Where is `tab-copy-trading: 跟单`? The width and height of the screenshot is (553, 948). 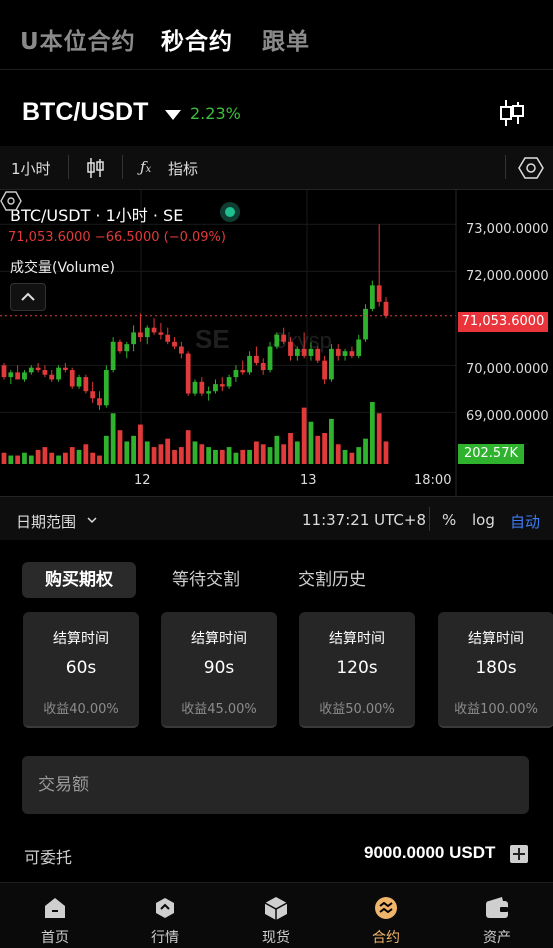 tab-copy-trading: 跟单 is located at coordinates (286, 39).